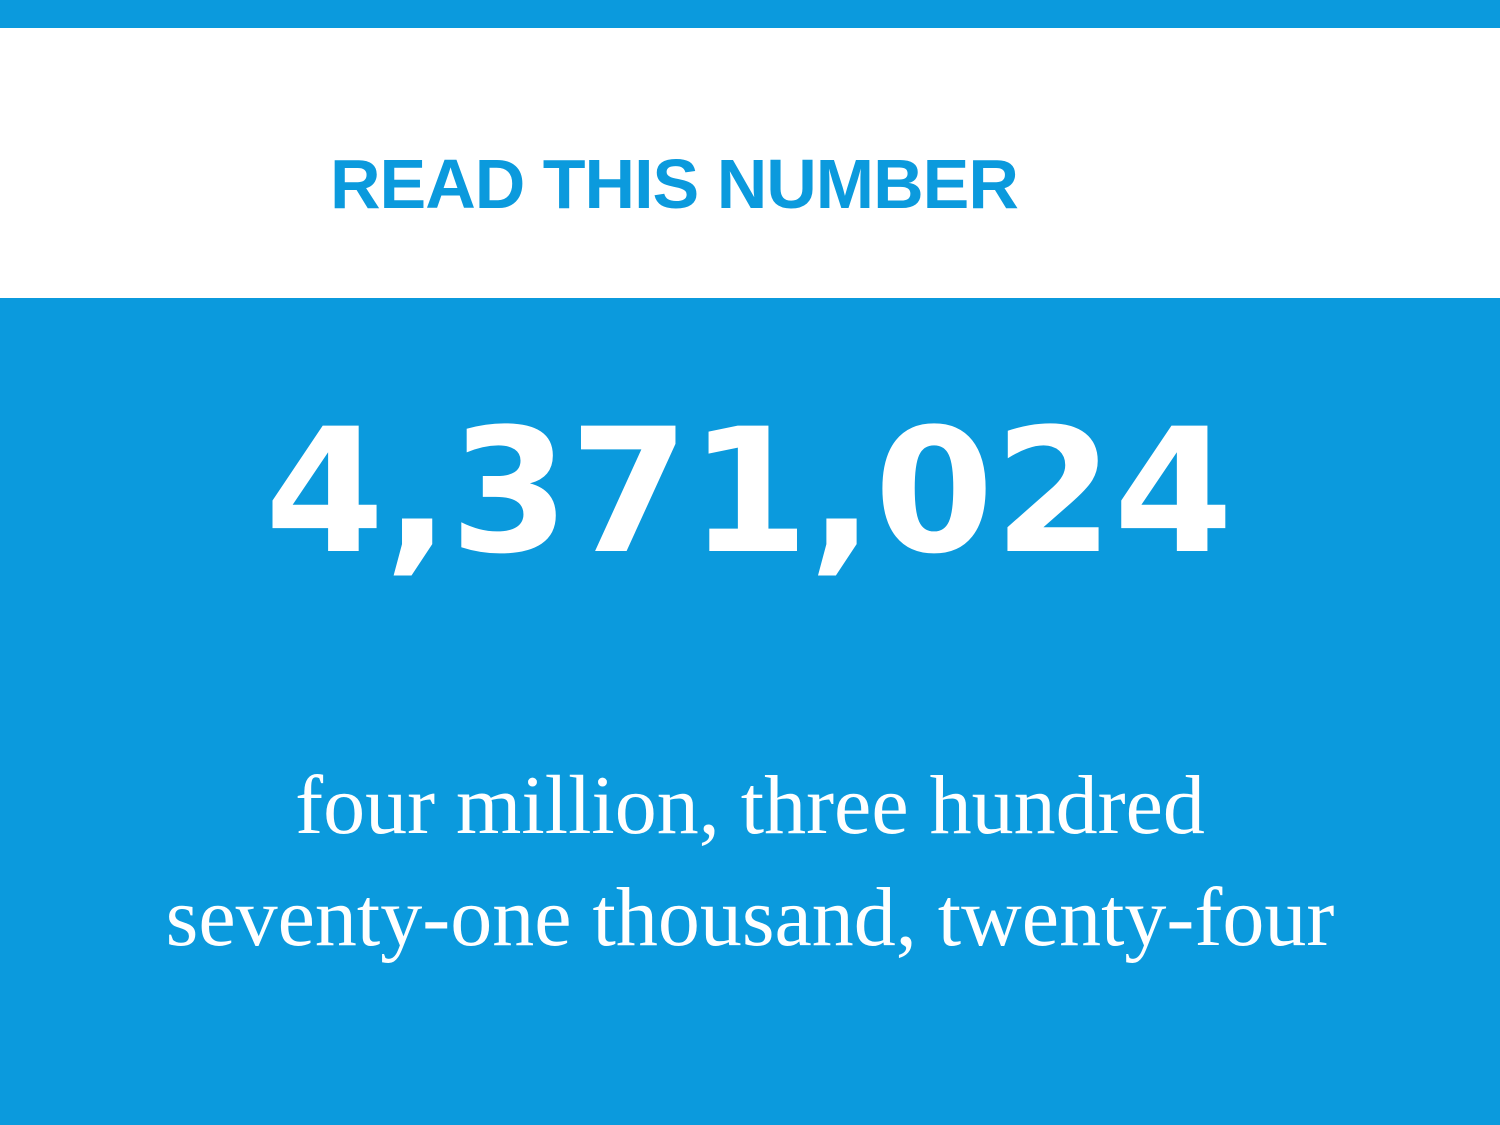  What do you see at coordinates (674, 184) in the screenshot?
I see `slide-title: READ THIS NUMBER` at bounding box center [674, 184].